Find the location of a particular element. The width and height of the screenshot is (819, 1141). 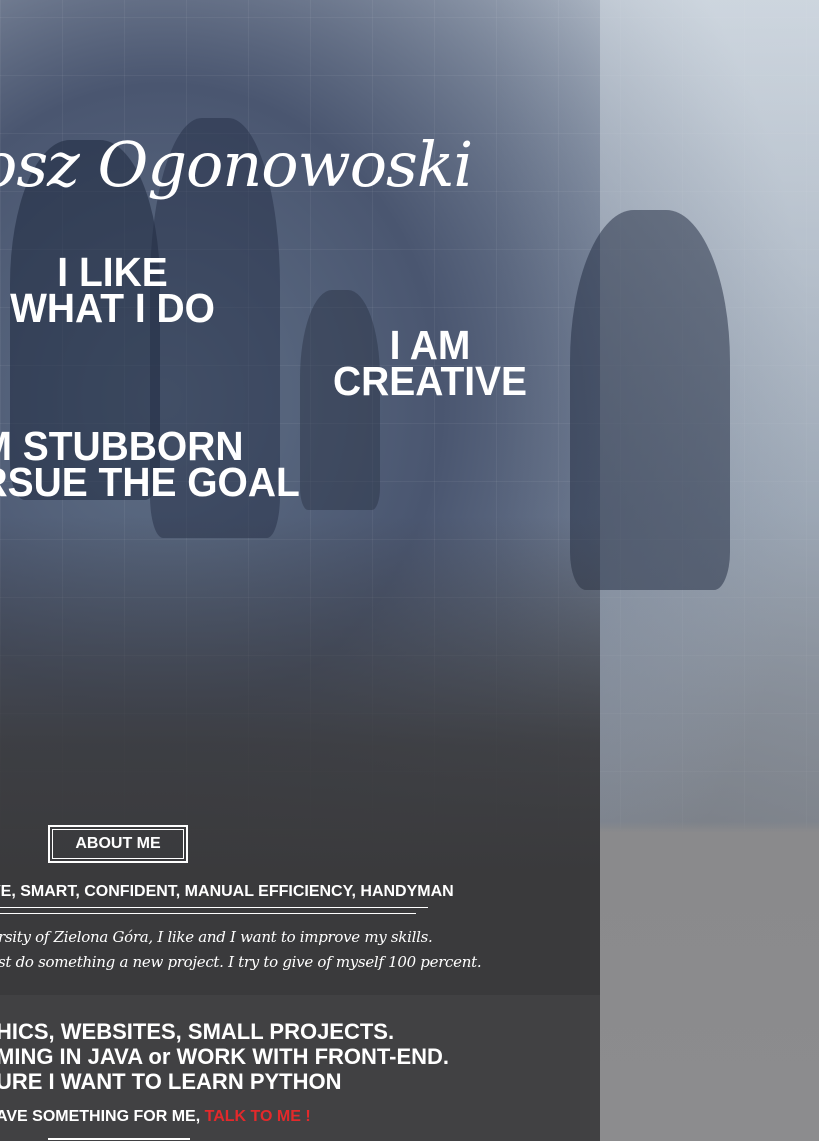

site-owner-name: osz Ogonowoski is located at coordinates (236, 164).